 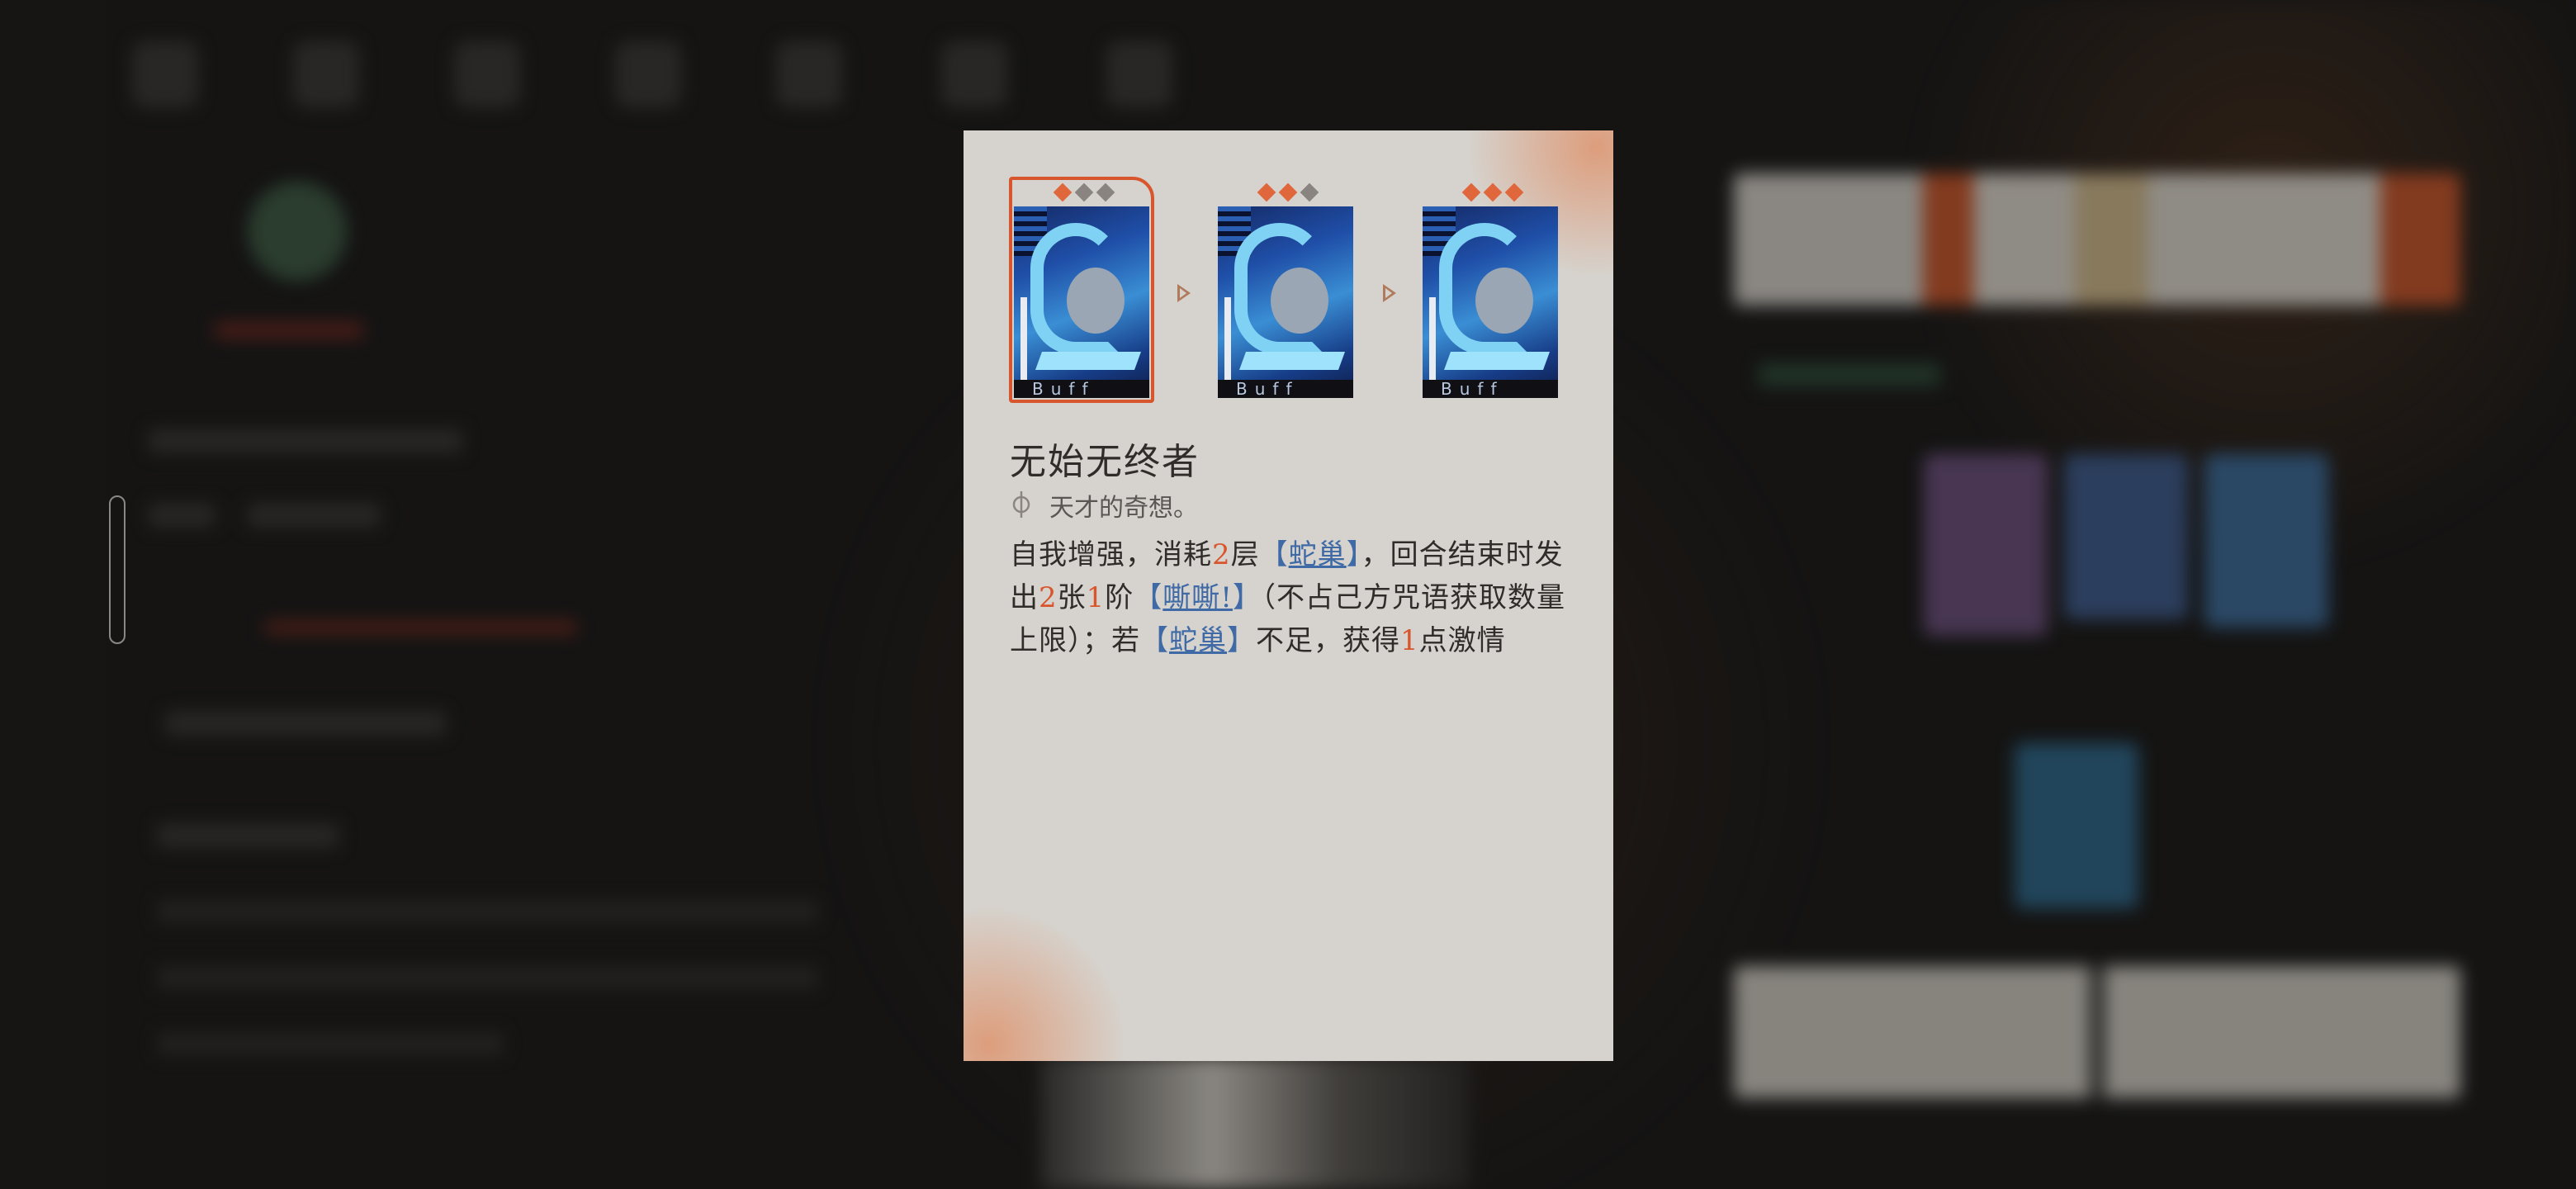 What do you see at coordinates (1328, 640) in the screenshot?
I see `description-text: 不足，获得` at bounding box center [1328, 640].